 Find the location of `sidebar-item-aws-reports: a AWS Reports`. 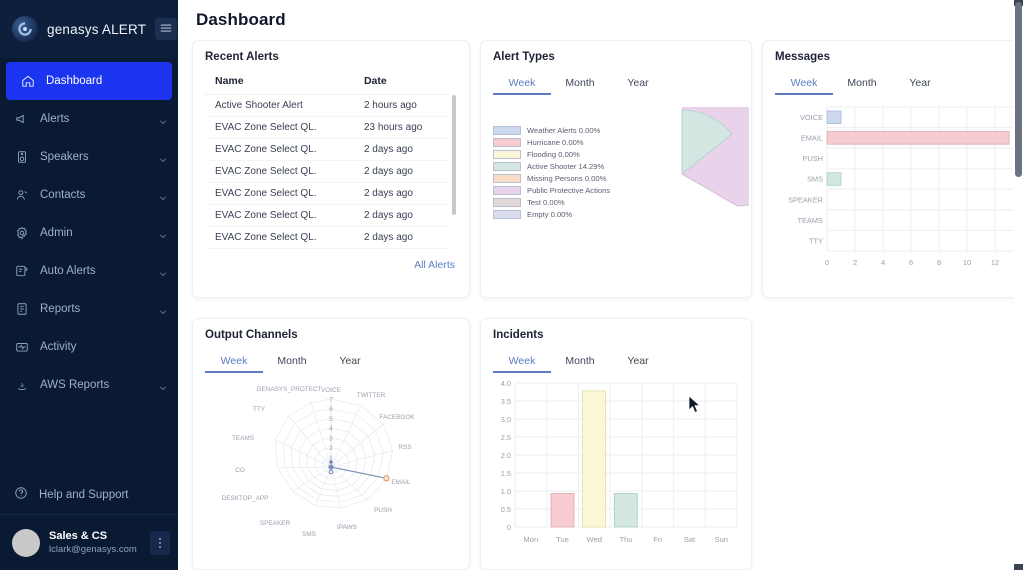

sidebar-item-aws-reports: a AWS Reports is located at coordinates (89, 385).